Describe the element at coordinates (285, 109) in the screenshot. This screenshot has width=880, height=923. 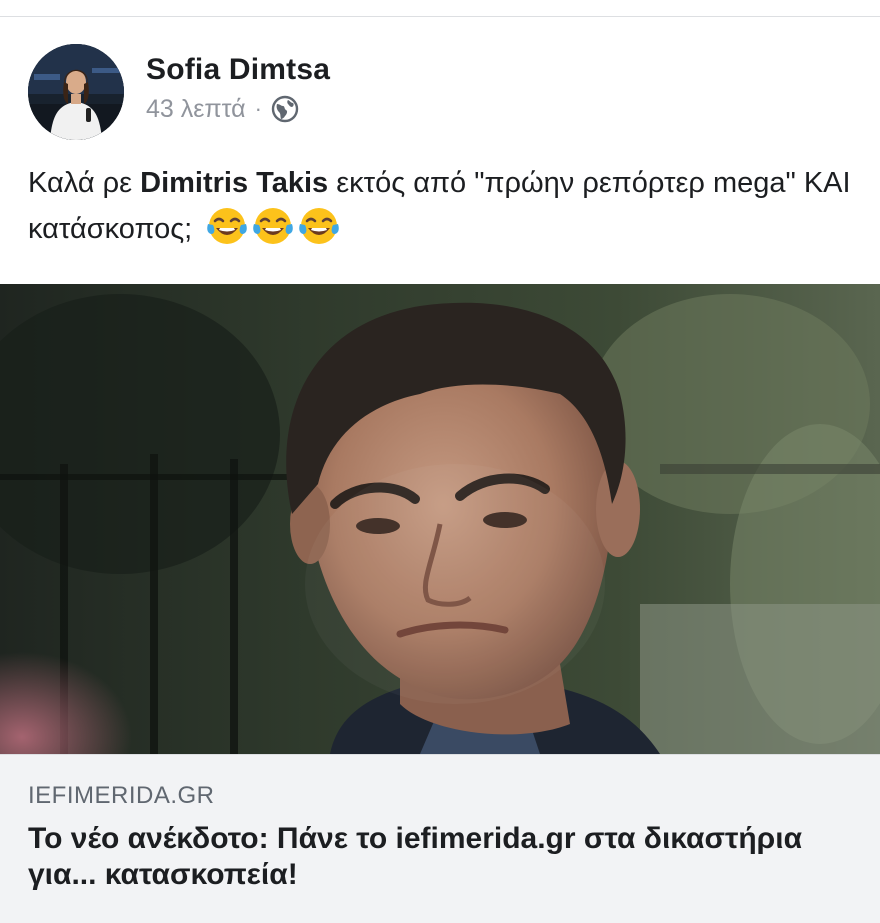
I see `globe-icon` at that location.